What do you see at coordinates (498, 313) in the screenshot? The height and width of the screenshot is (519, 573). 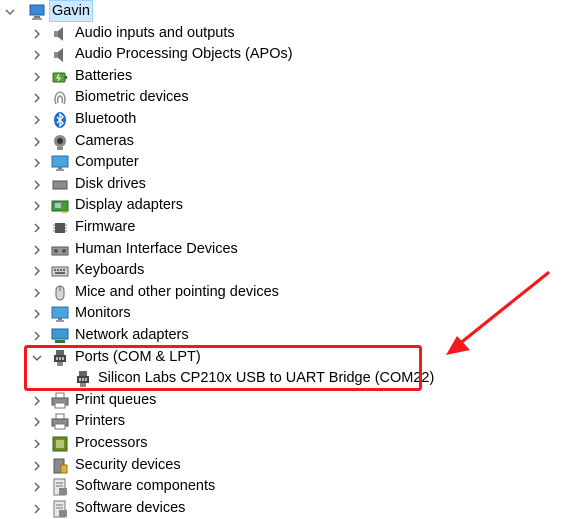 I see `annotation-arrow` at bounding box center [498, 313].